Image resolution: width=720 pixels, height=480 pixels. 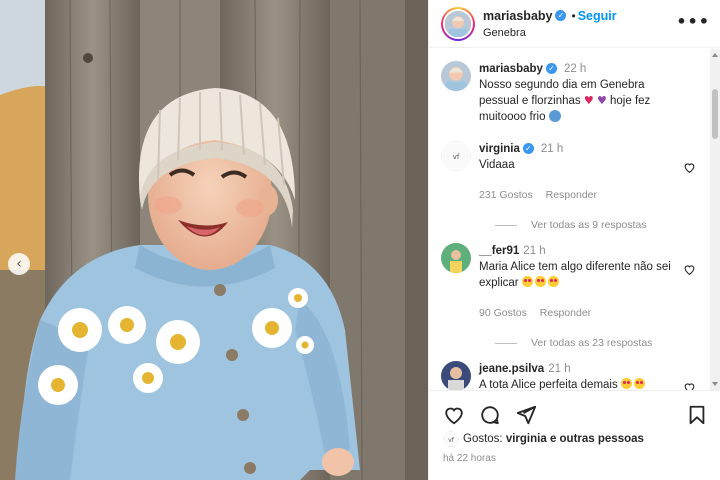 What do you see at coordinates (574, 24) in the screenshot?
I see `post-header: mariasbaby ✓ • Seguir Genebra •••` at bounding box center [574, 24].